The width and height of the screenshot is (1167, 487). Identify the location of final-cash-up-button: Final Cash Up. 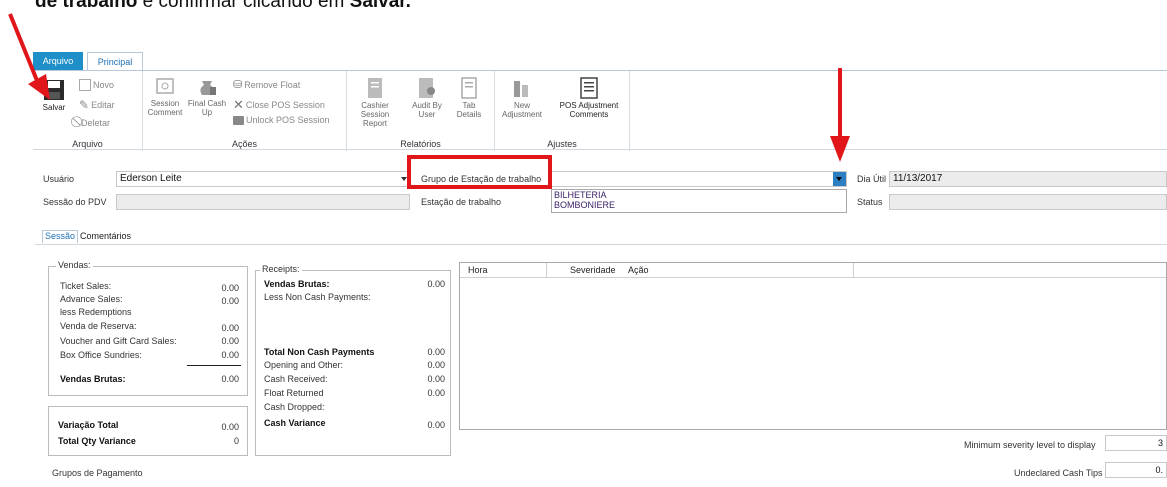
(207, 97).